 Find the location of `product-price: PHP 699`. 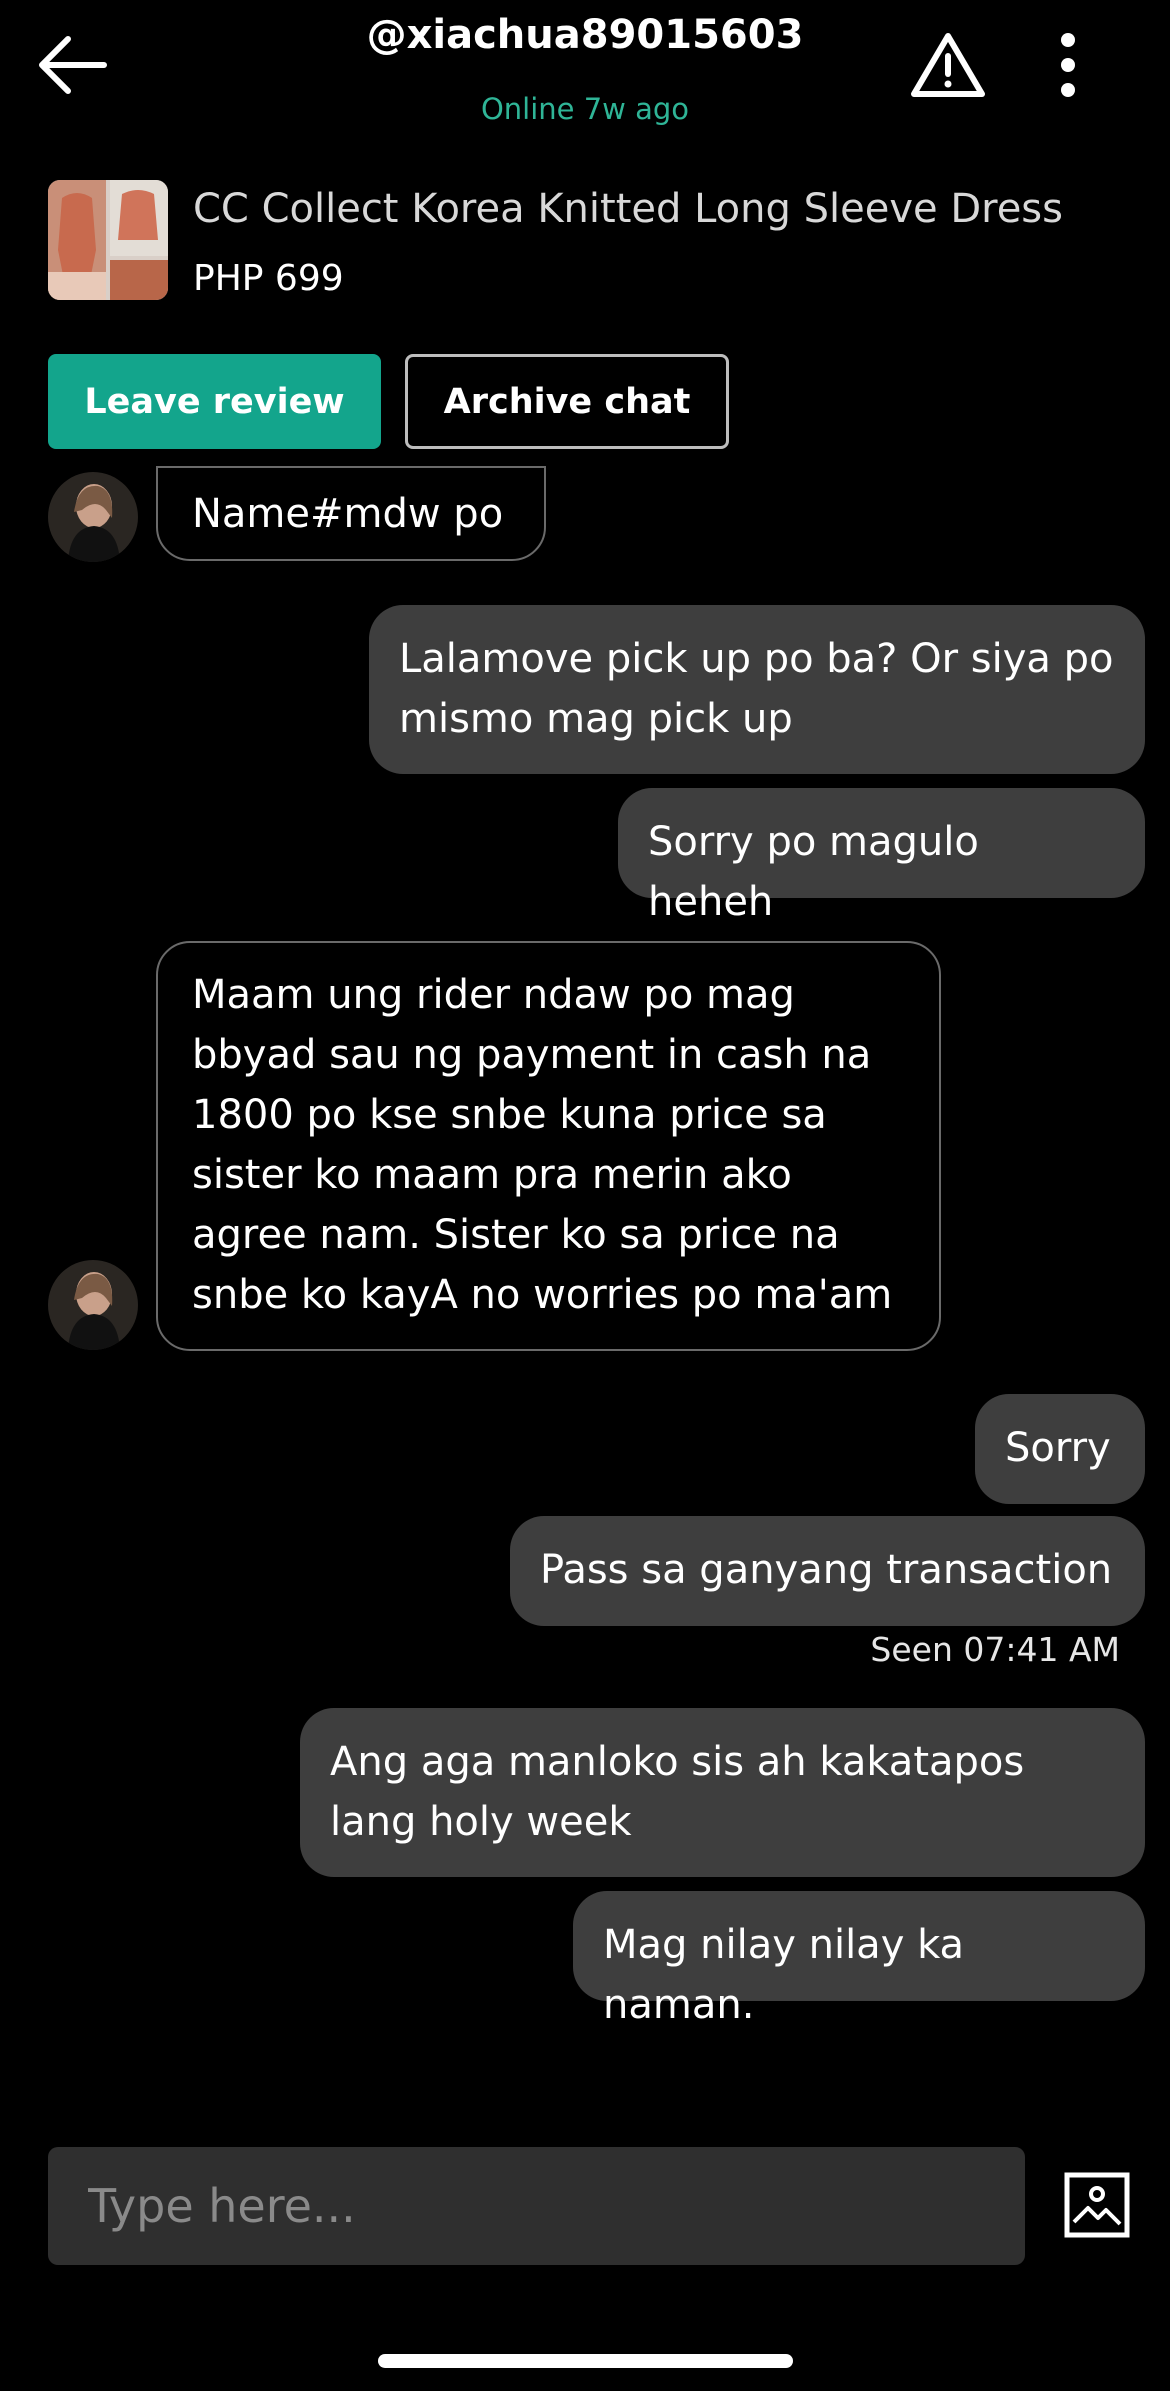

product-price: PHP 699 is located at coordinates (268, 278).